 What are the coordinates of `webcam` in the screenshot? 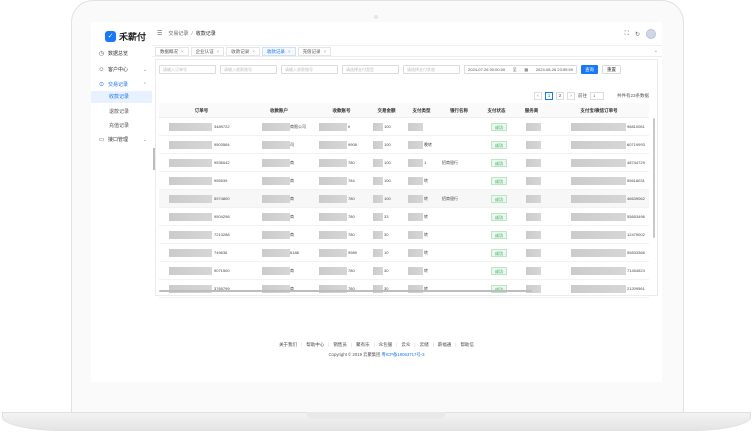 It's located at (376, 17).